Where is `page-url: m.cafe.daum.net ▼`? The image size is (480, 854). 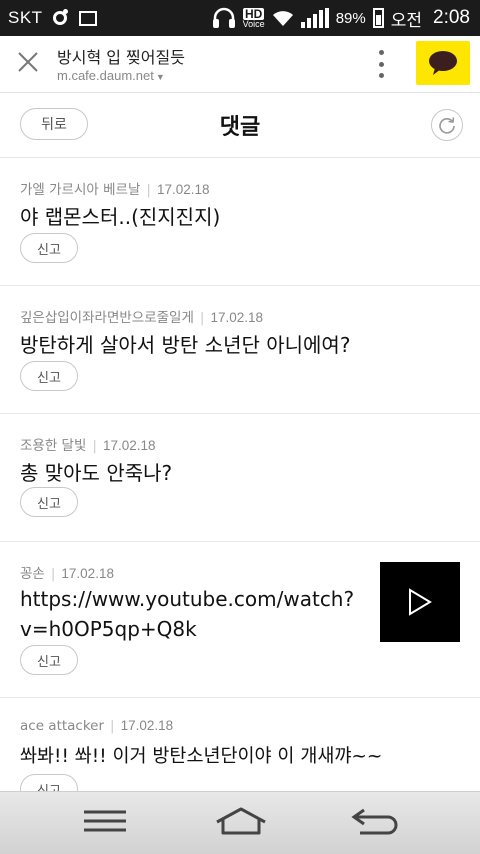 page-url: m.cafe.daum.net ▼ is located at coordinates (111, 75).